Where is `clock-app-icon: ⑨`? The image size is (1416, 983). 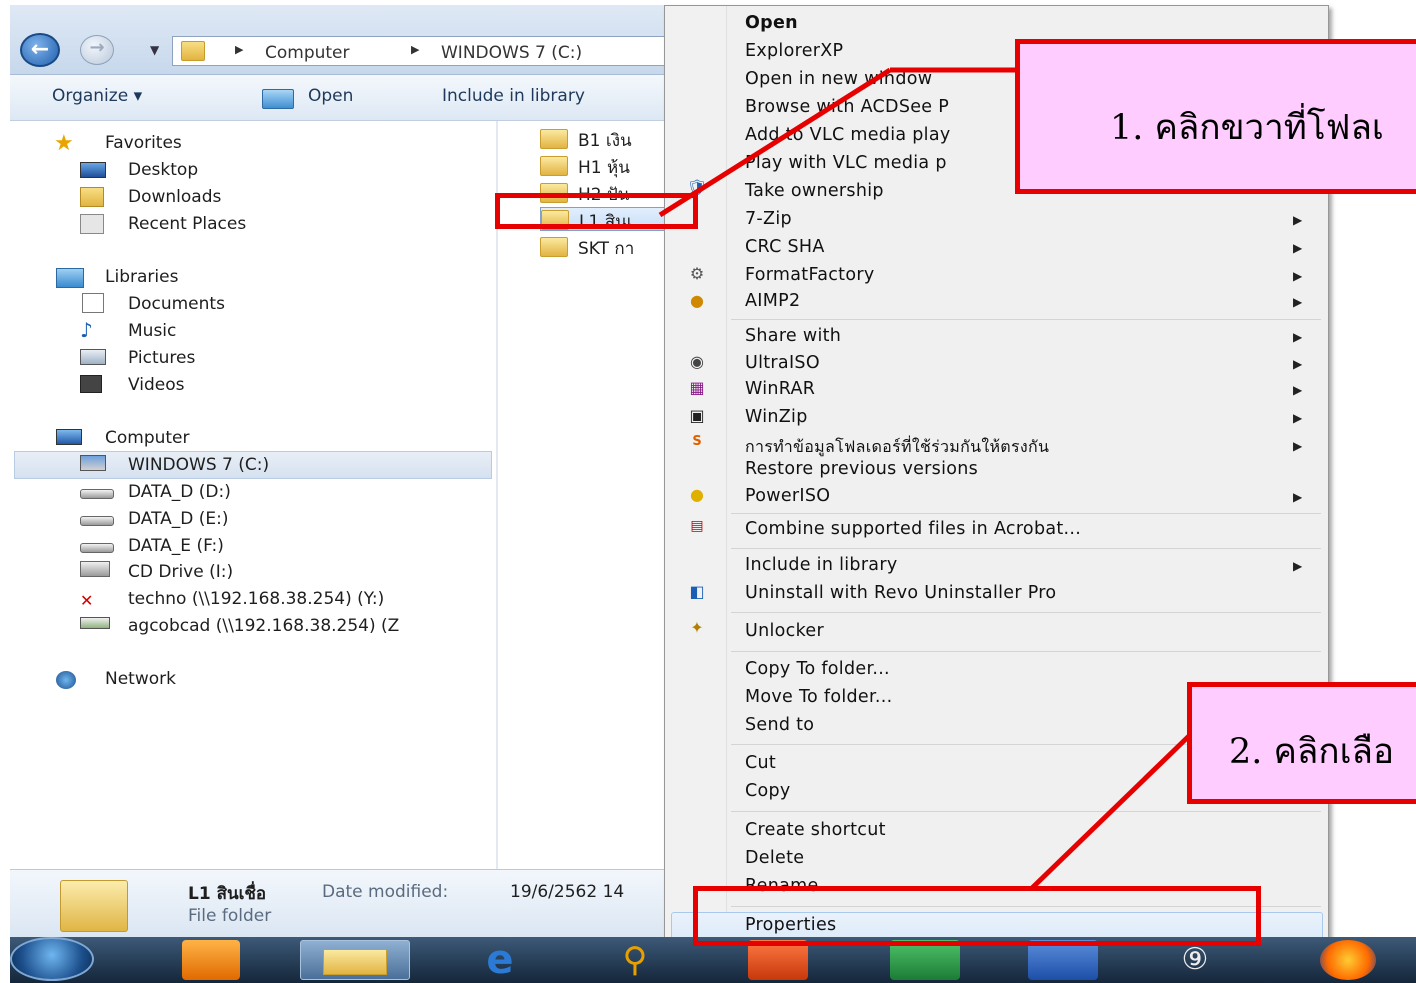
clock-app-icon: ⑨ is located at coordinates (1195, 960).